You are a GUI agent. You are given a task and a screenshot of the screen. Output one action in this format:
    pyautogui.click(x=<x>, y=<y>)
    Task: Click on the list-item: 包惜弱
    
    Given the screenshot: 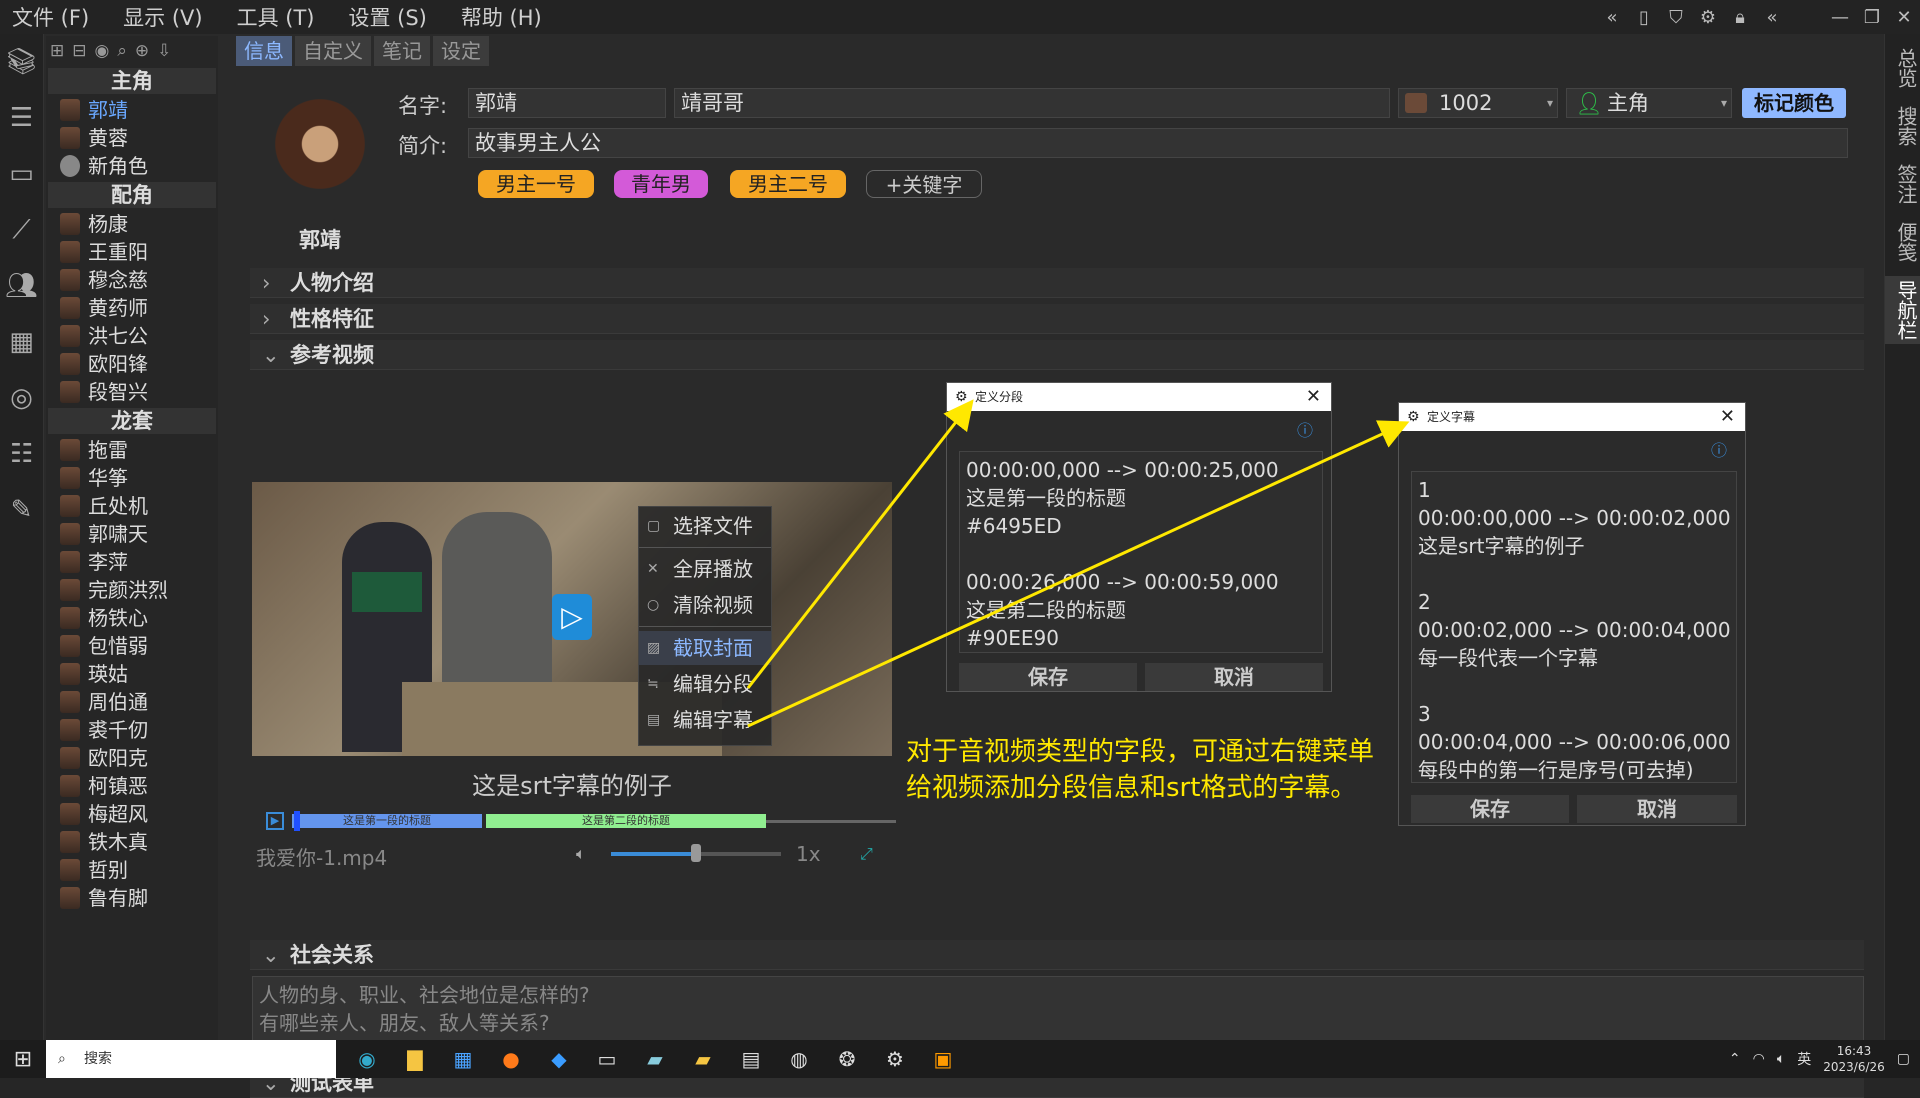 What is the action you would take?
    pyautogui.click(x=132, y=646)
    